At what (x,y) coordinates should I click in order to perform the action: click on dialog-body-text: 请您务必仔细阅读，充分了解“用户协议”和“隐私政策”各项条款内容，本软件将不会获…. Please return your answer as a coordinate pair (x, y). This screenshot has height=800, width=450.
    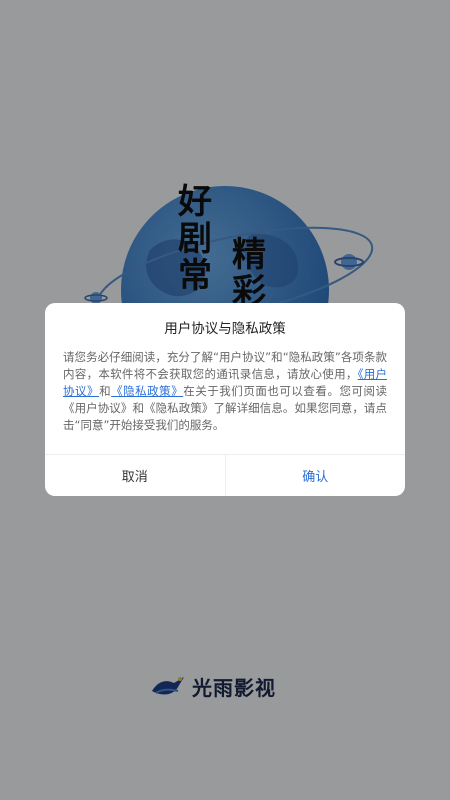
    Looking at the image, I should click on (225, 365).